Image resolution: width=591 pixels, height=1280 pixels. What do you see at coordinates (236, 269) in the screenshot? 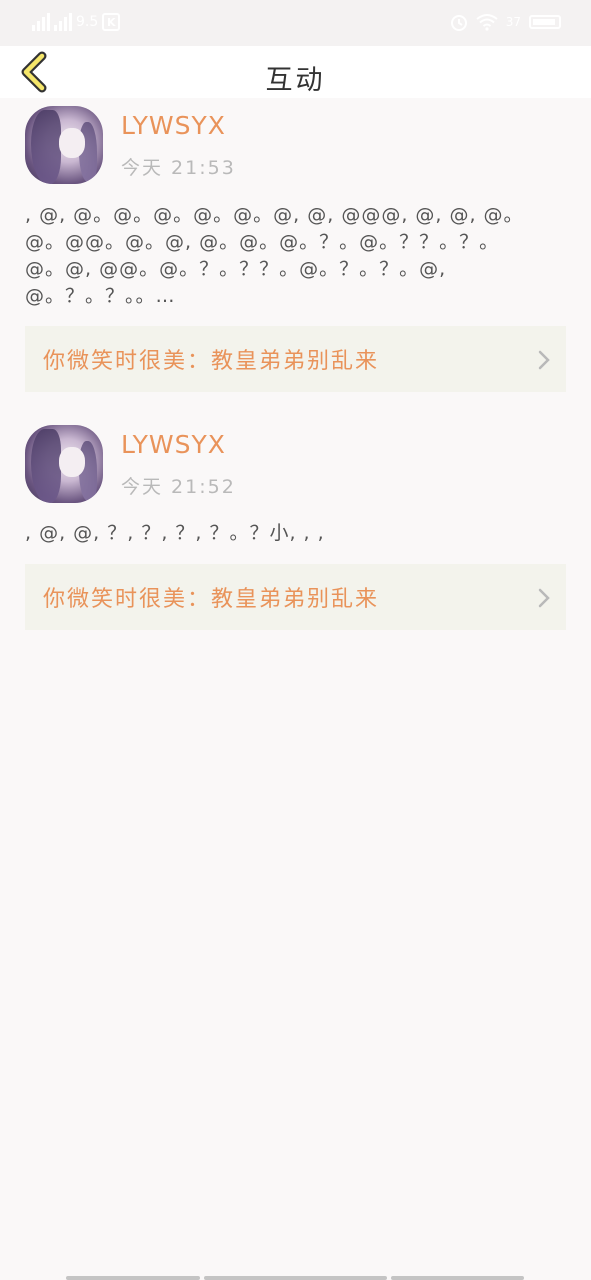
I see `content-line: @。@, @@。@。？。？？。@。？。？。@,` at bounding box center [236, 269].